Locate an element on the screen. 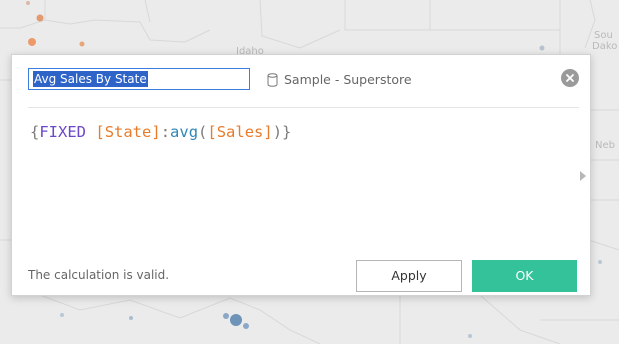  close-button is located at coordinates (570, 78).